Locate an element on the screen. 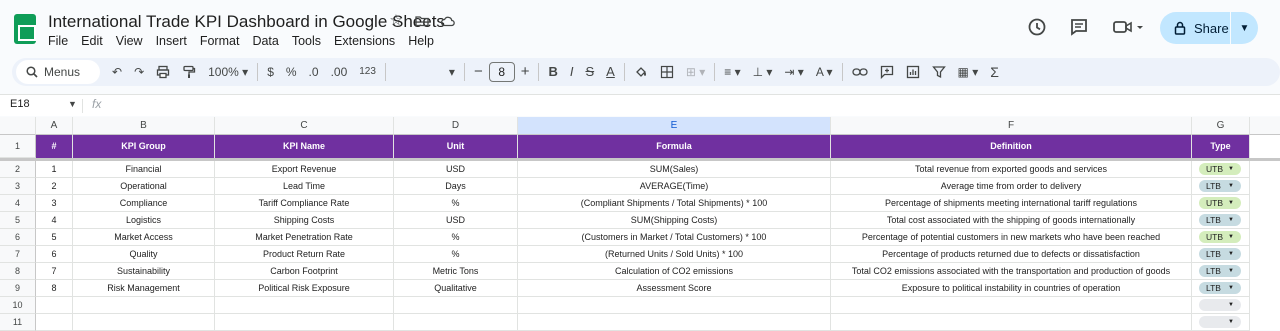  select-all-corner is located at coordinates (18, 126).